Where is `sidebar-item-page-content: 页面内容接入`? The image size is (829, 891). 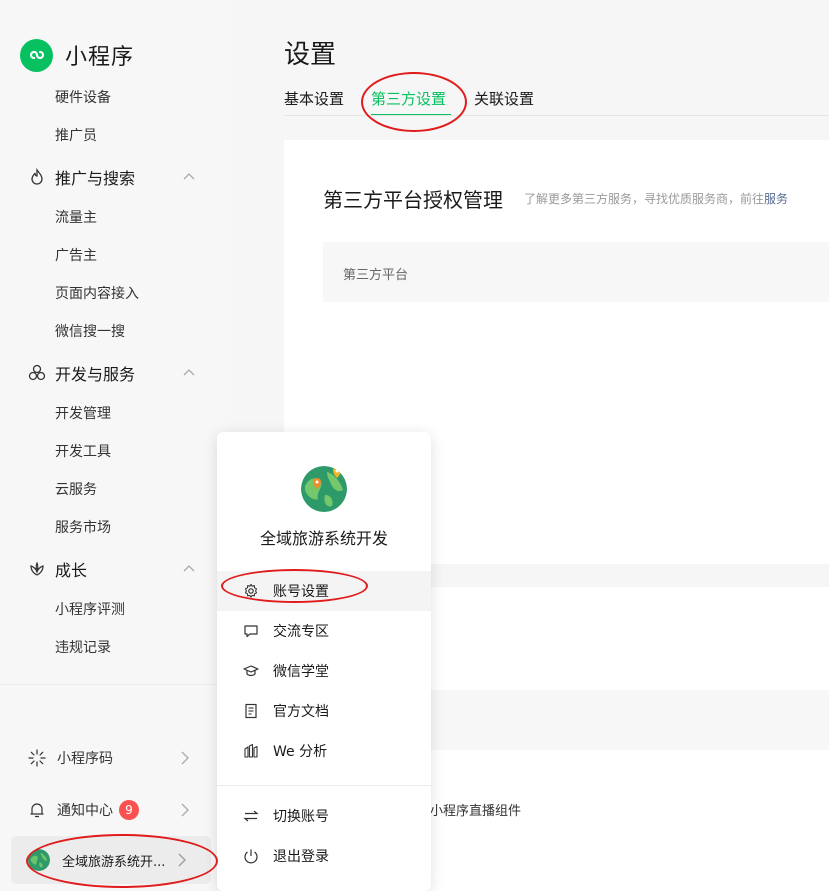 sidebar-item-page-content: 页面内容接入 is located at coordinates (97, 294).